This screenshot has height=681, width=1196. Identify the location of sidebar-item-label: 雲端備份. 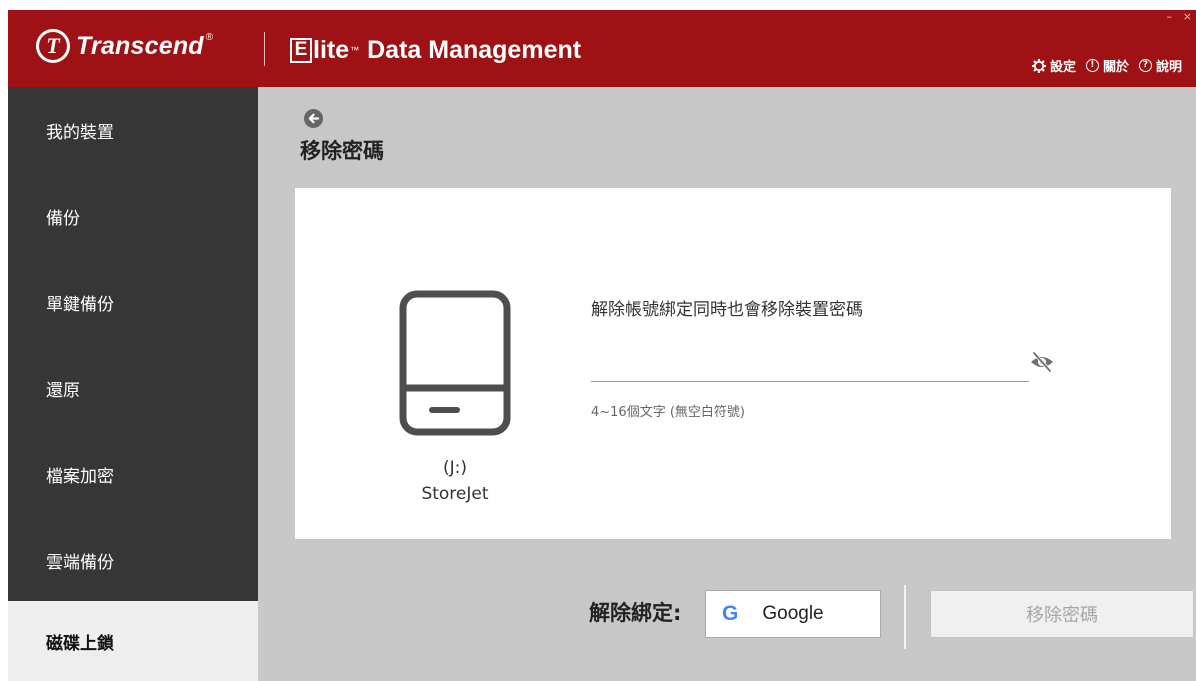
(80, 562).